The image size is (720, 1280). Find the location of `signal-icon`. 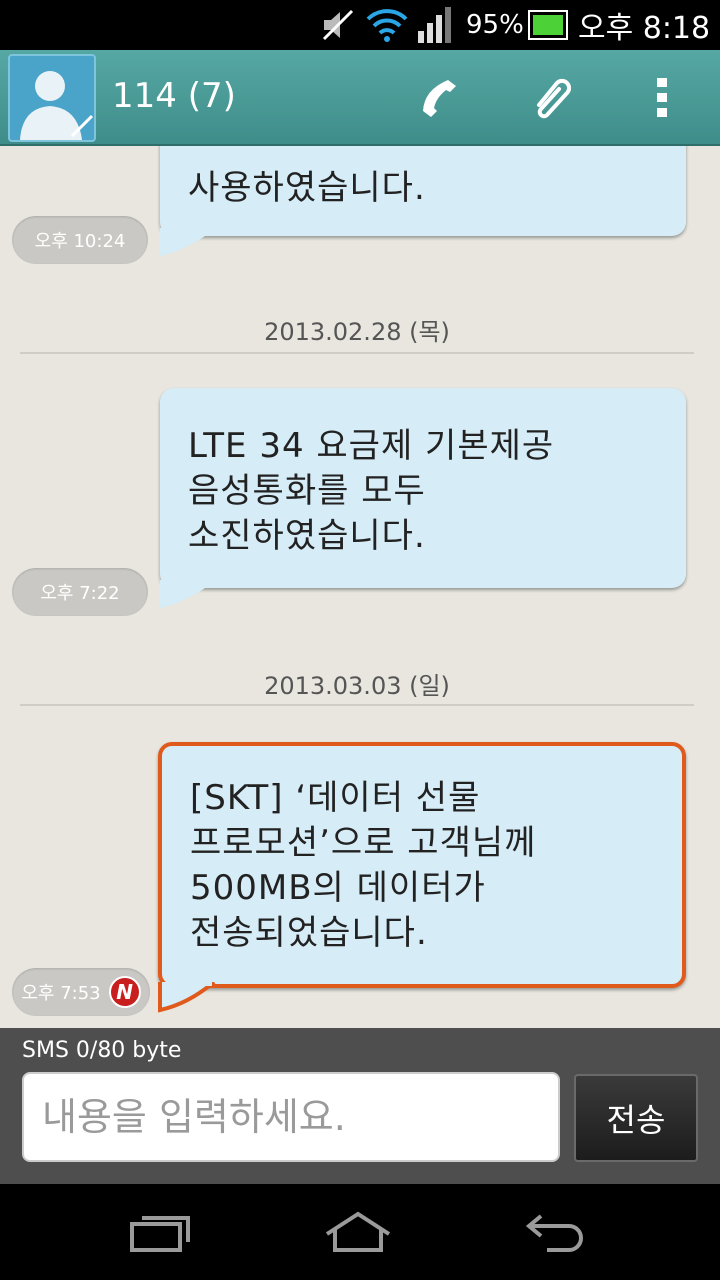

signal-icon is located at coordinates (436, 25).